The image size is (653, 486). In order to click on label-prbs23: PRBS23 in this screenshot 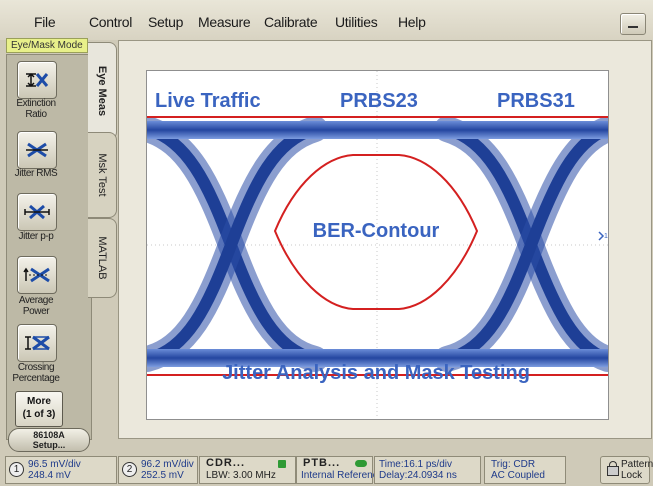, I will do `click(379, 101)`.